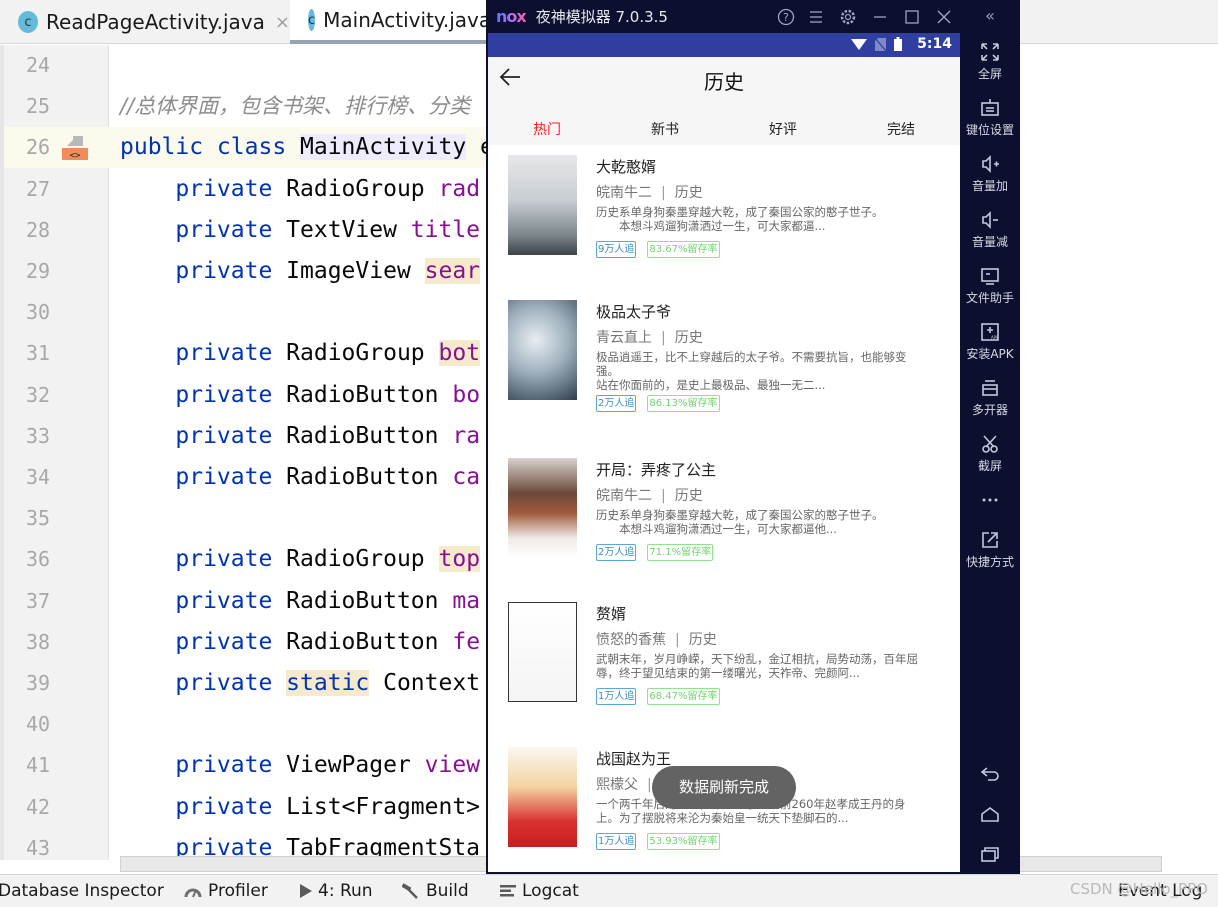 The image size is (1218, 907). I want to click on code-line: 33 private RadioButton ra, so click(243, 436).